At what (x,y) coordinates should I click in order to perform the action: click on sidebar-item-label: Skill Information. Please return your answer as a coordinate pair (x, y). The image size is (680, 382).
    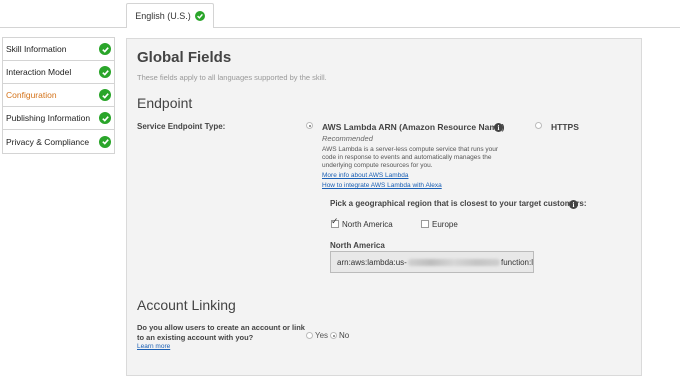
    Looking at the image, I should click on (36, 49).